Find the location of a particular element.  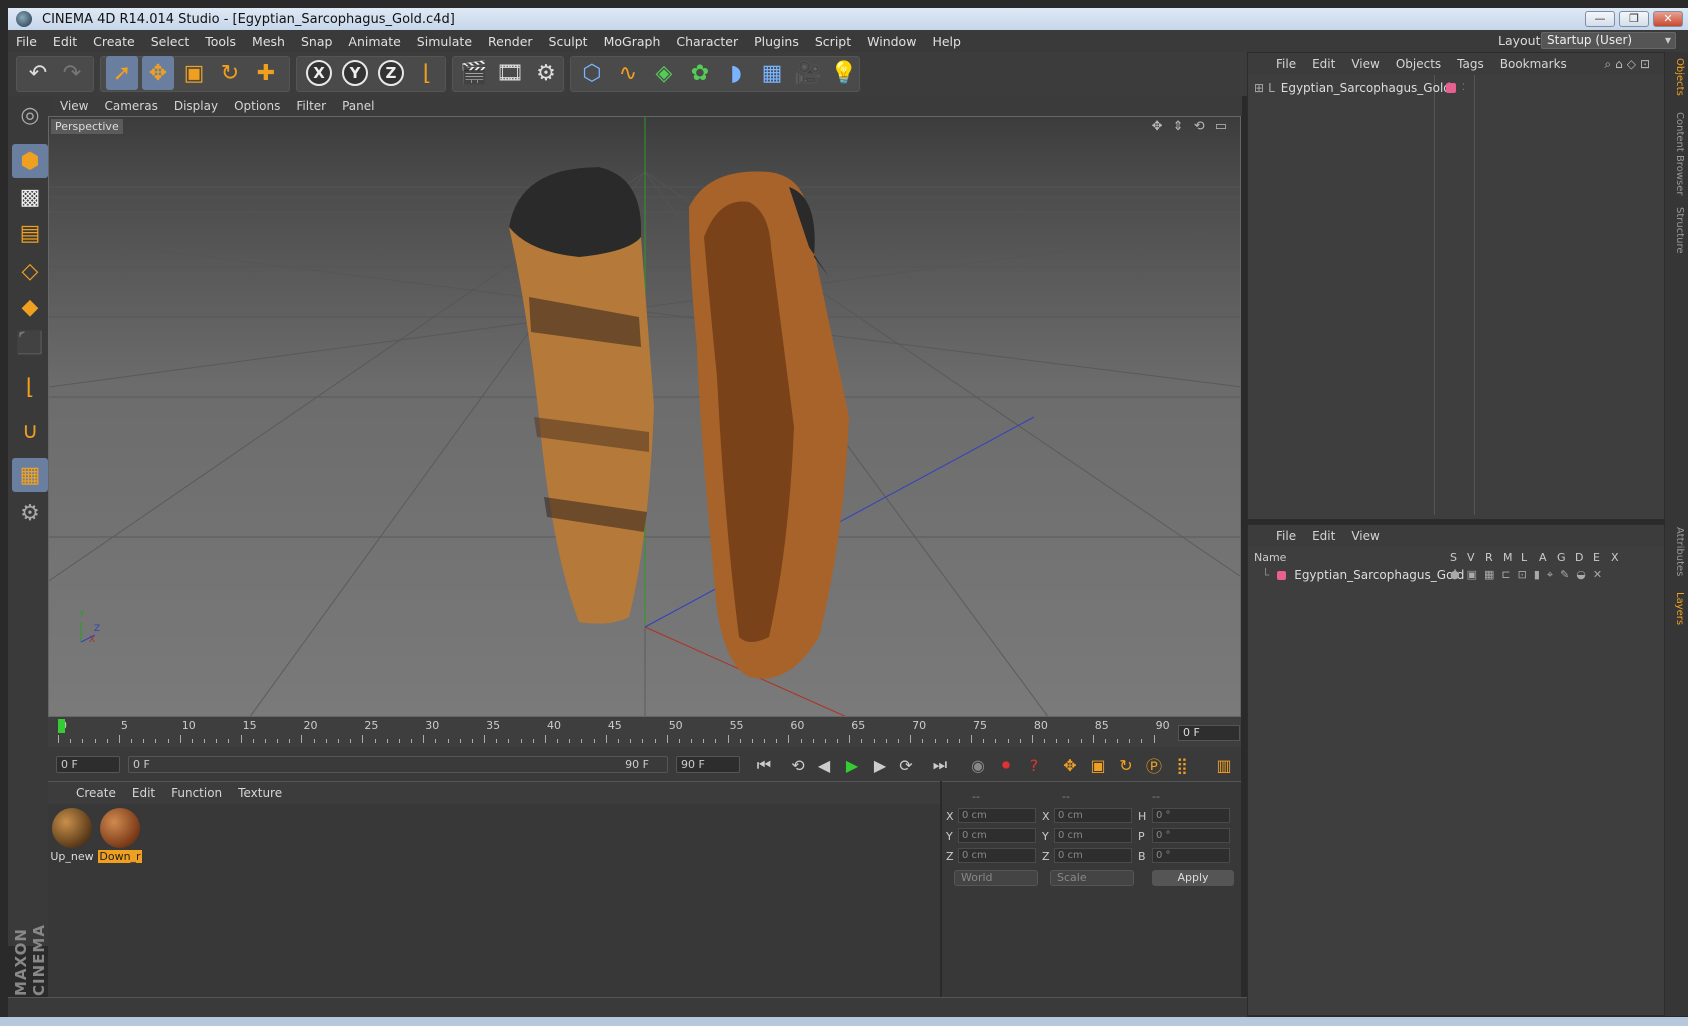

edit-render-settings-icon: ⚙ is located at coordinates (546, 73).